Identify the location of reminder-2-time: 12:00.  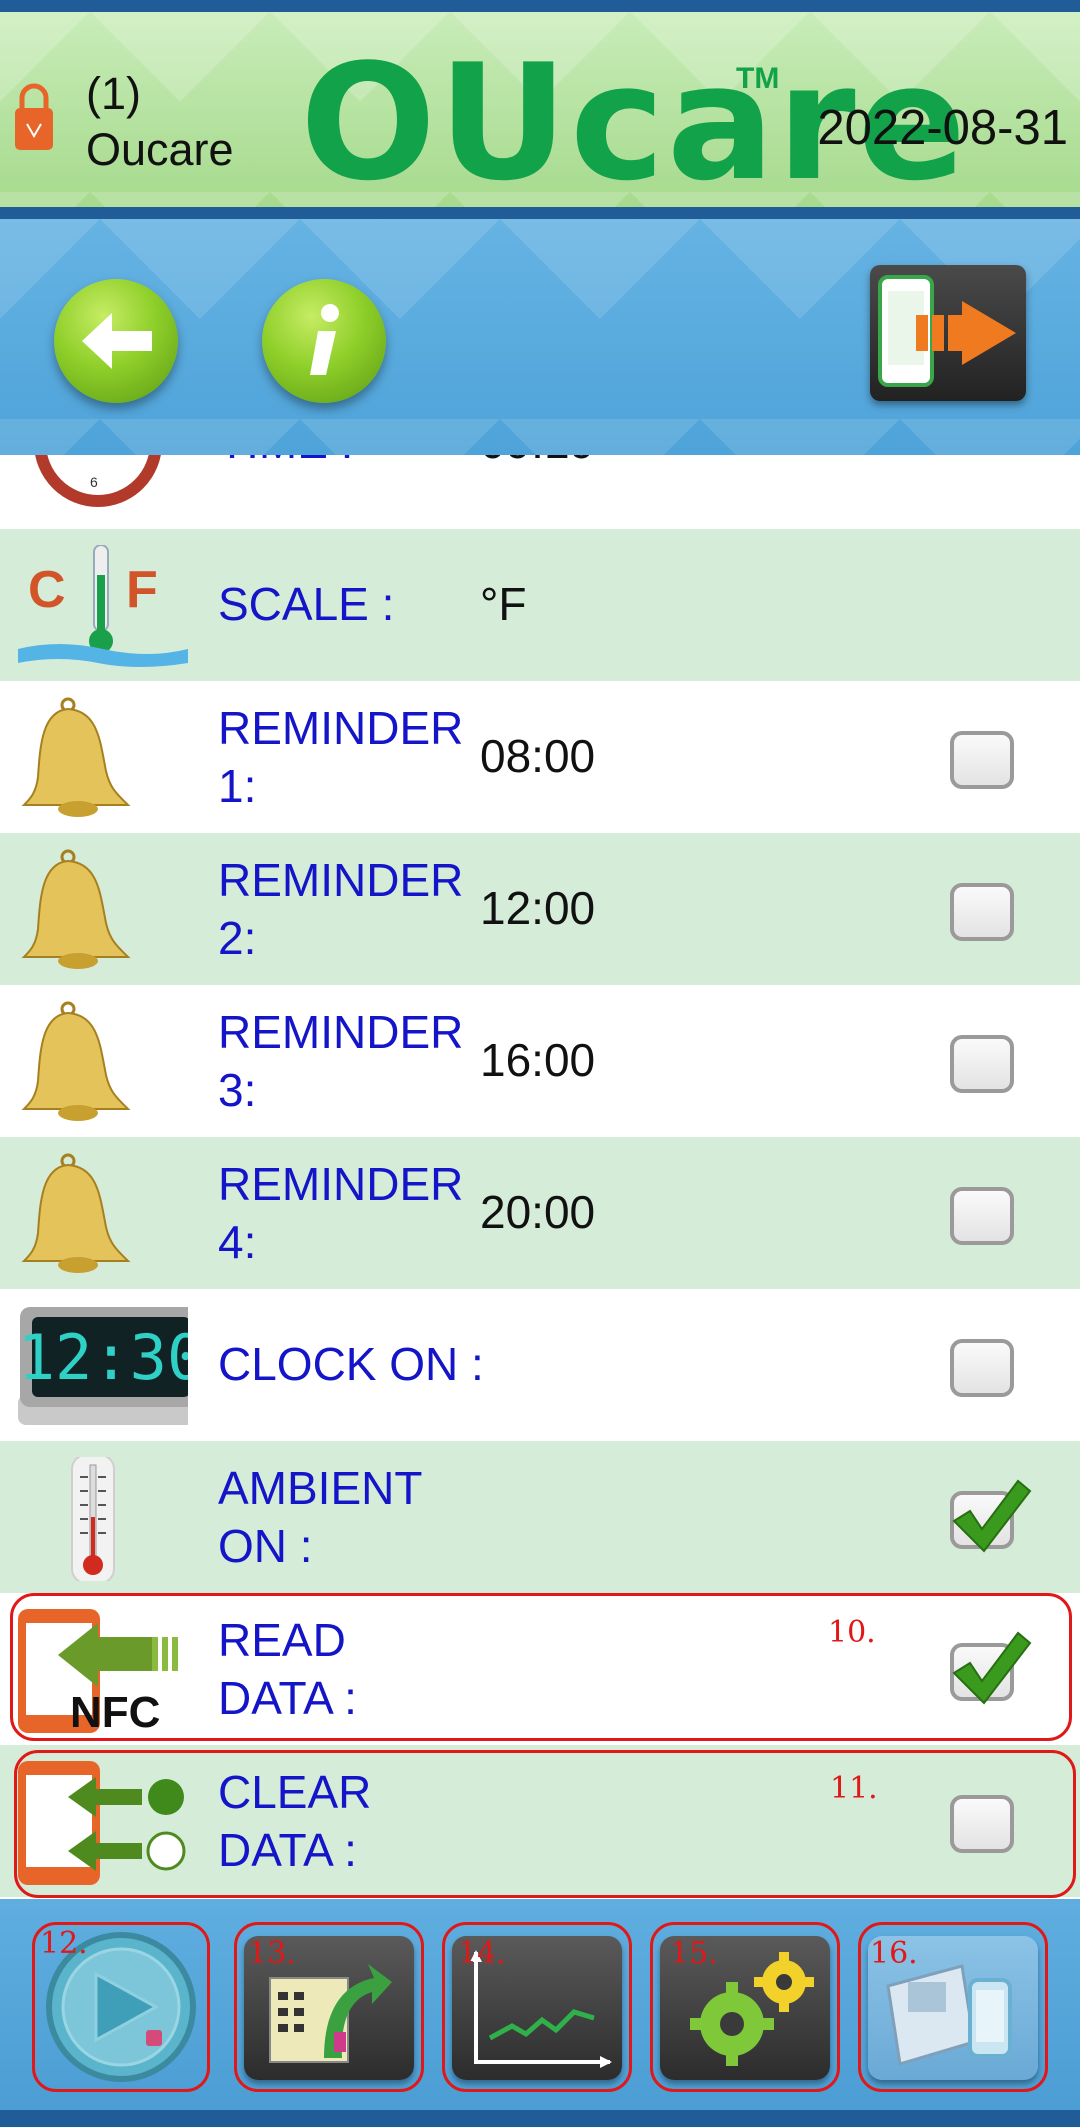
(537, 908).